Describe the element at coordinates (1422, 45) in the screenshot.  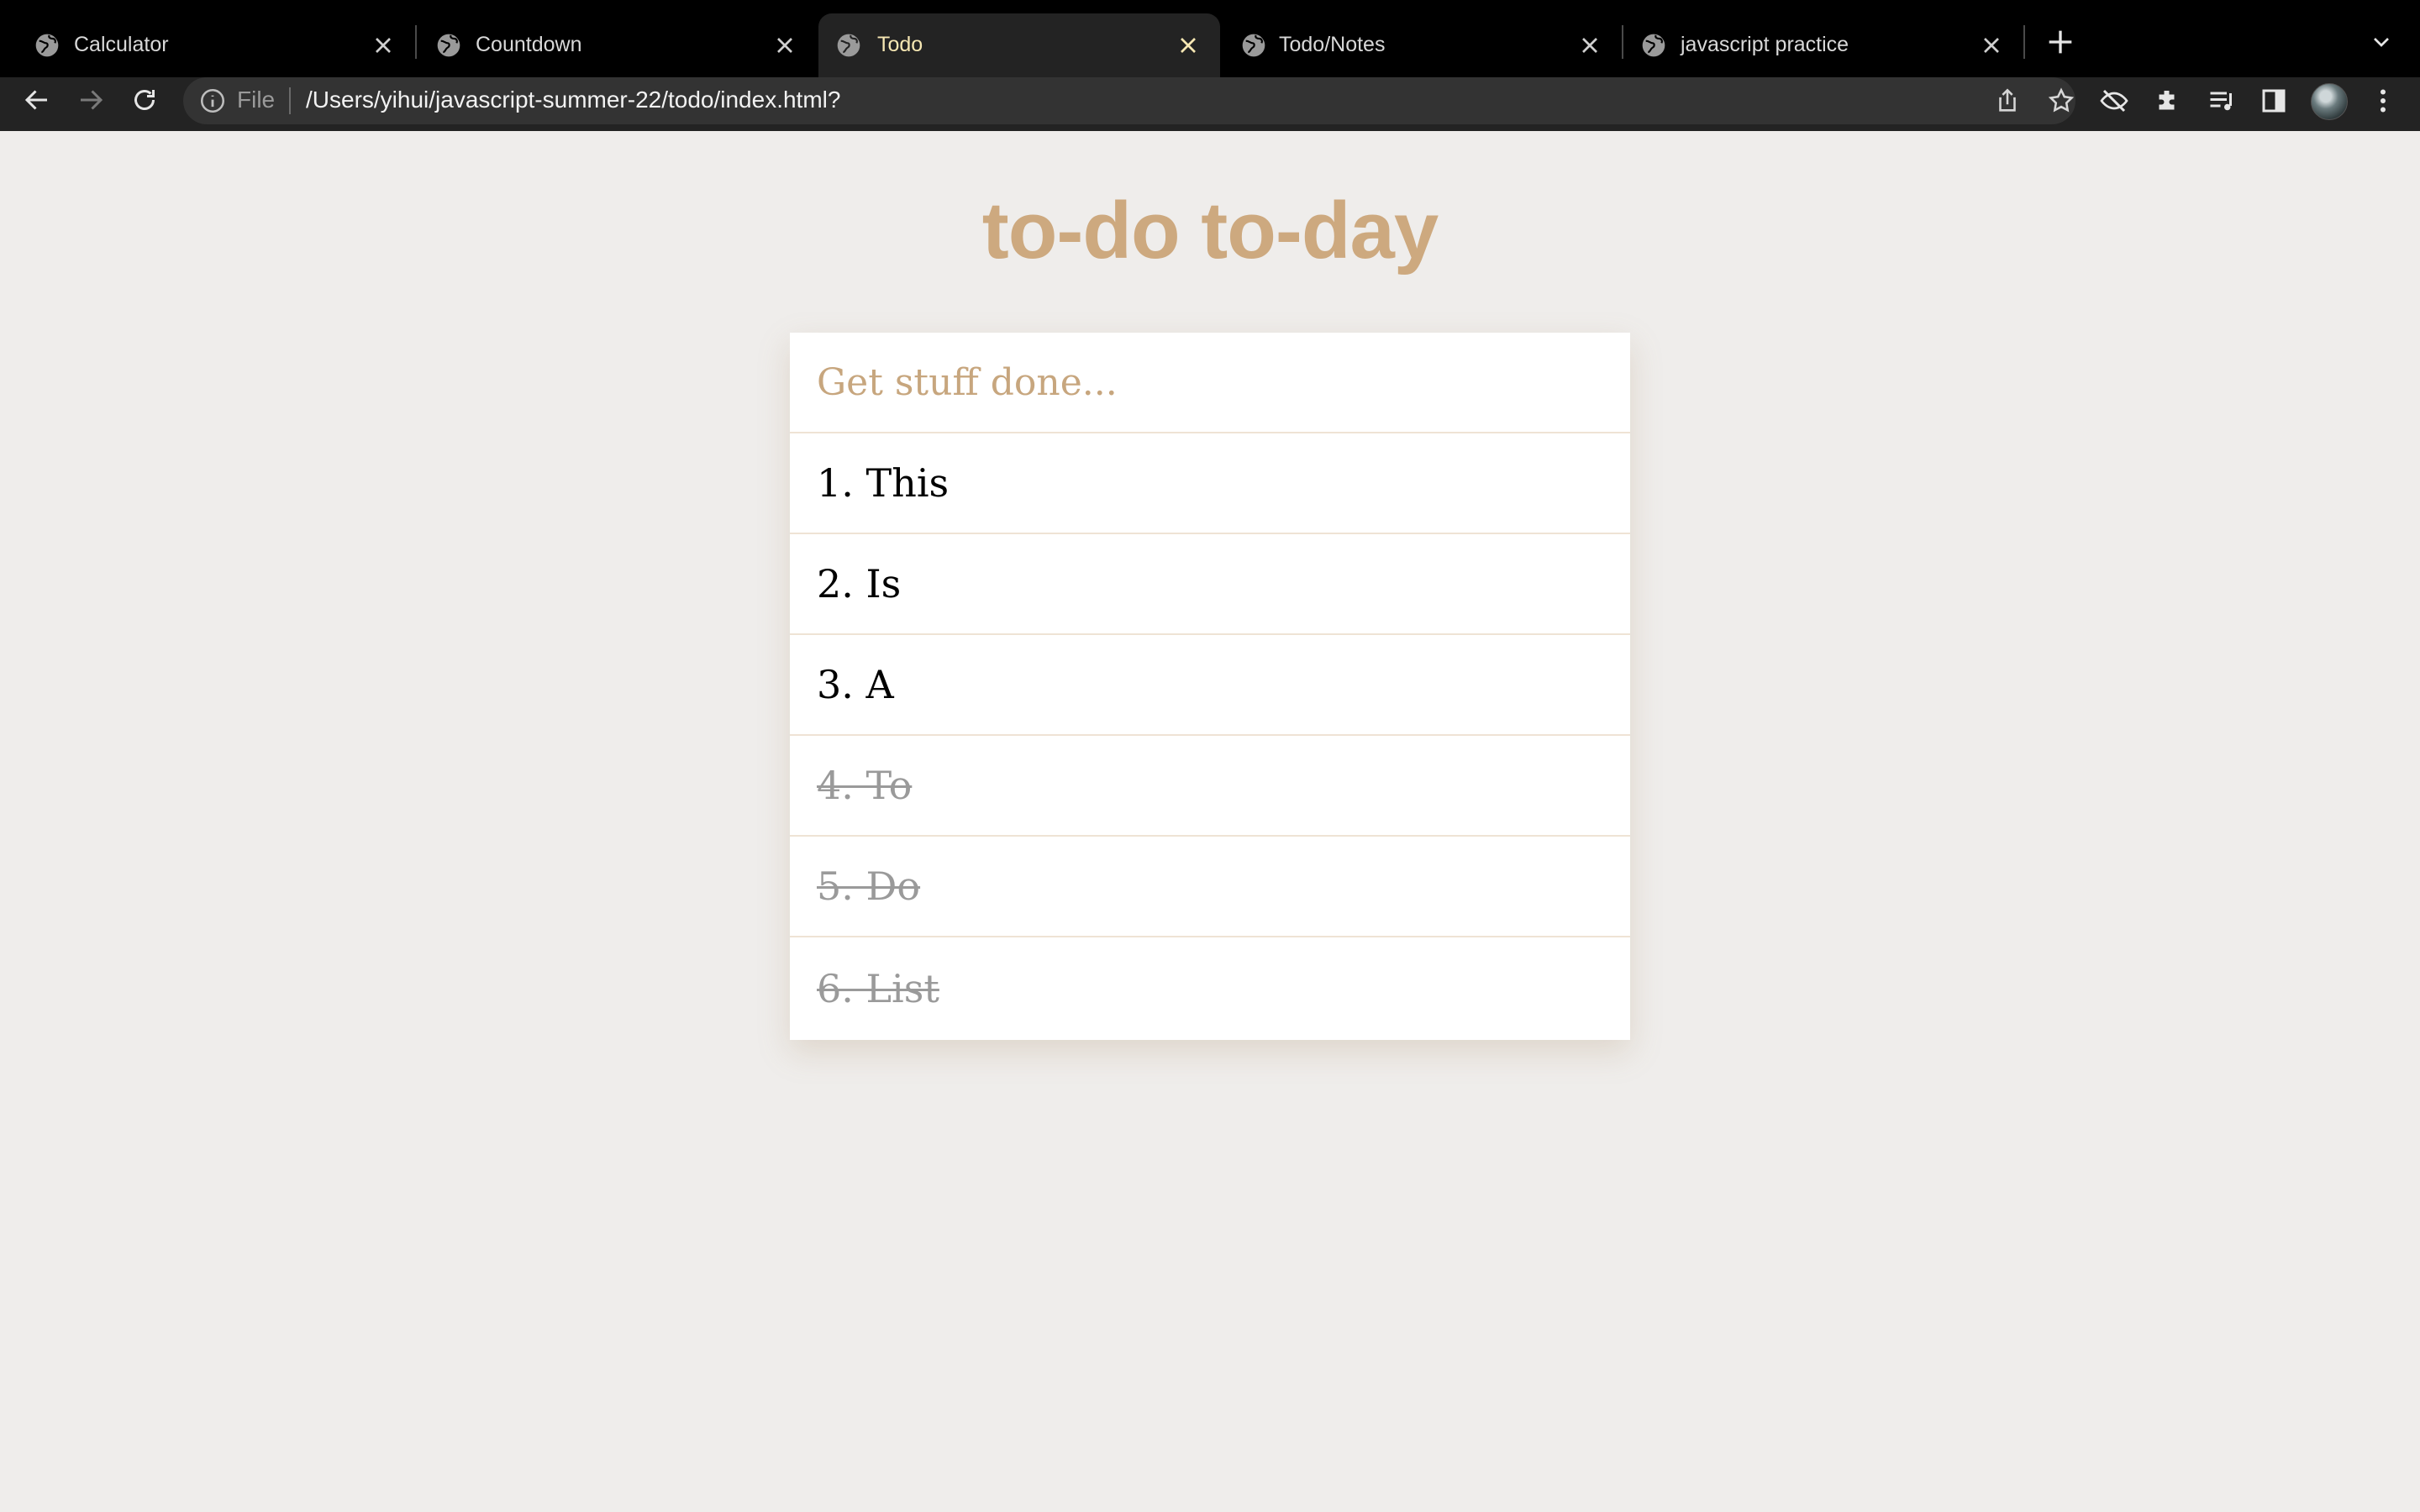
I see `tab-todo-notes: Todo/Notes` at that location.